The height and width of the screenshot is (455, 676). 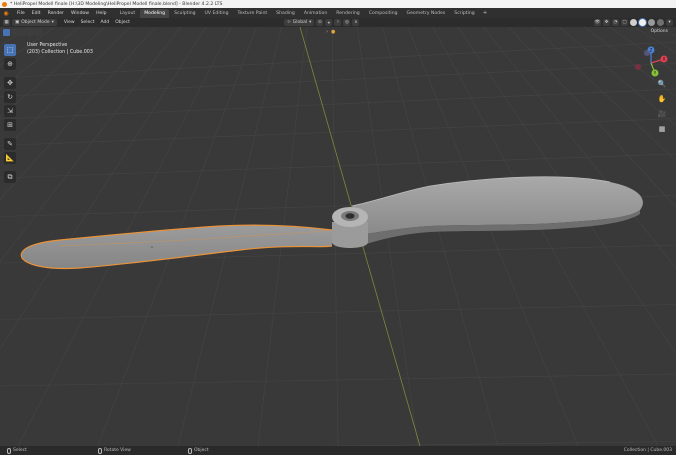 What do you see at coordinates (426, 13) in the screenshot?
I see `tab-geometry-nodes: Geometry Nodes` at bounding box center [426, 13].